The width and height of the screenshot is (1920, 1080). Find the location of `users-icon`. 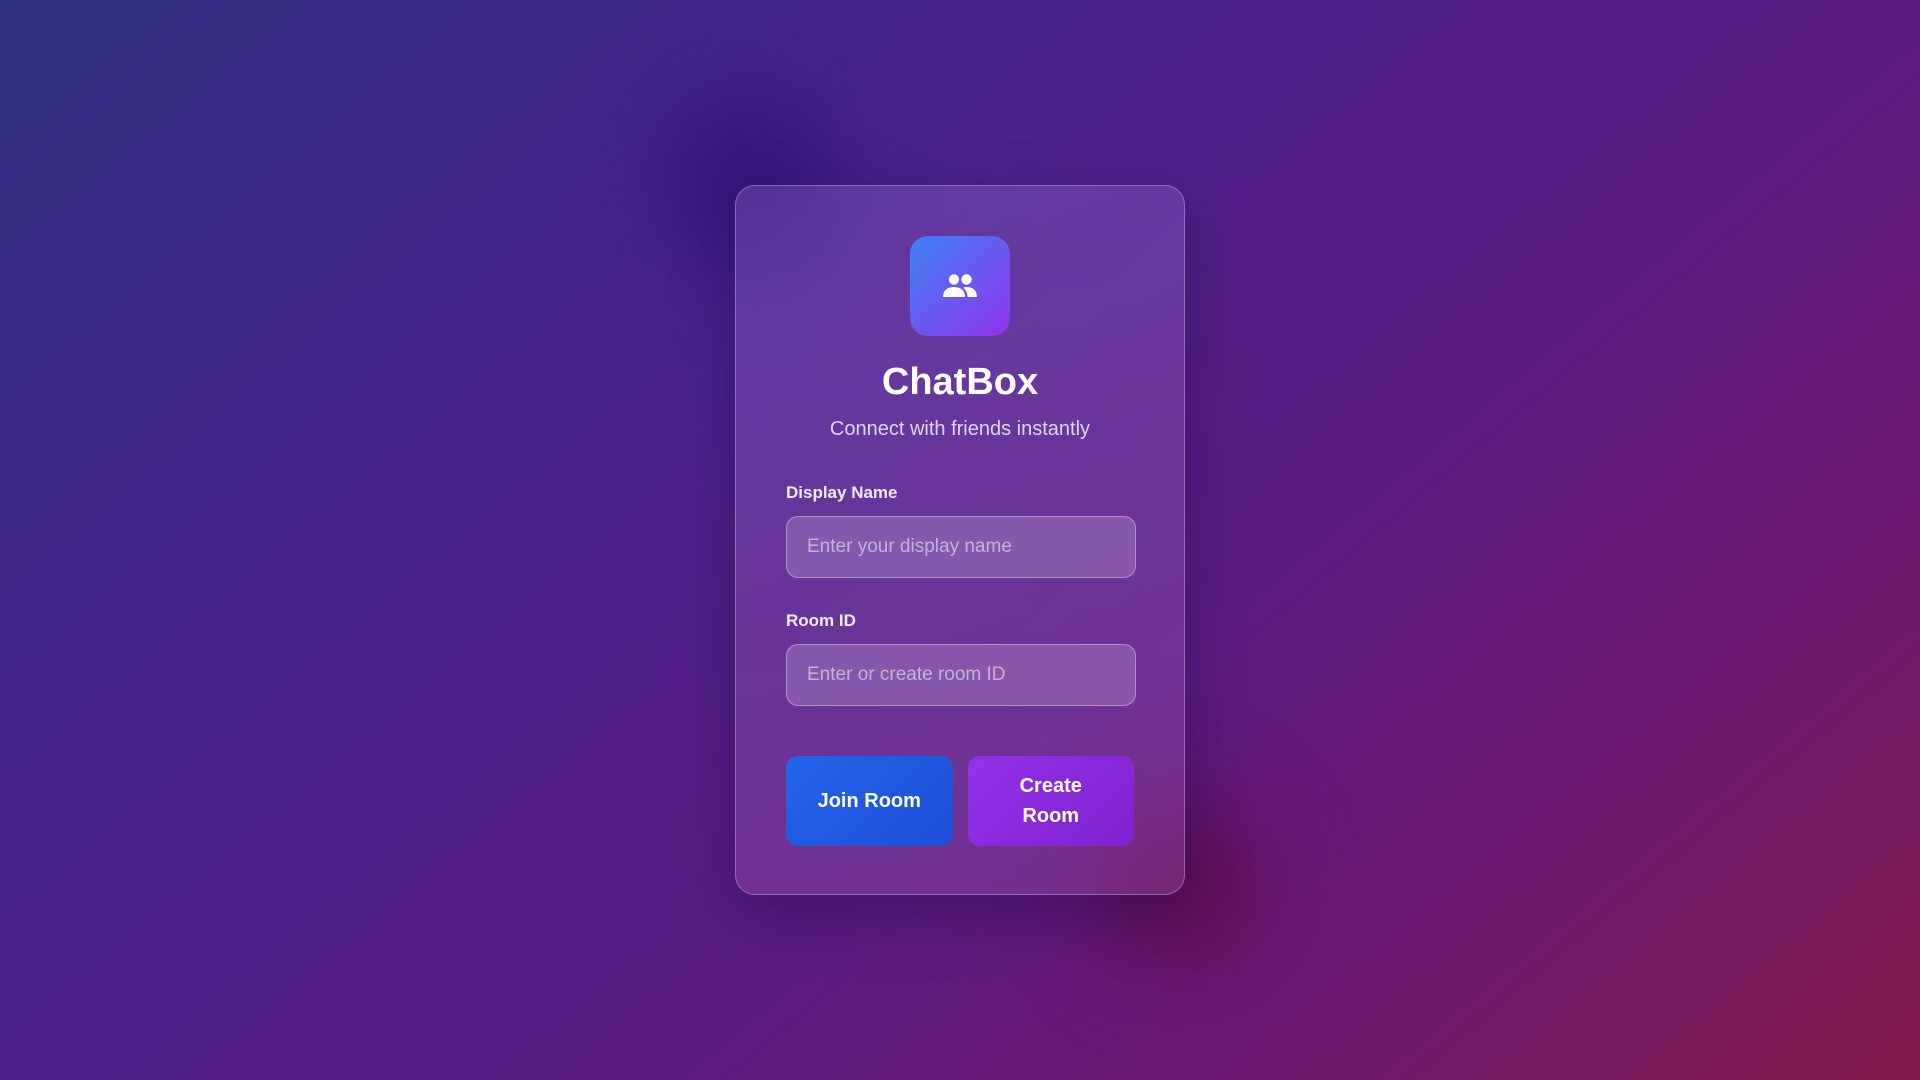

users-icon is located at coordinates (960, 285).